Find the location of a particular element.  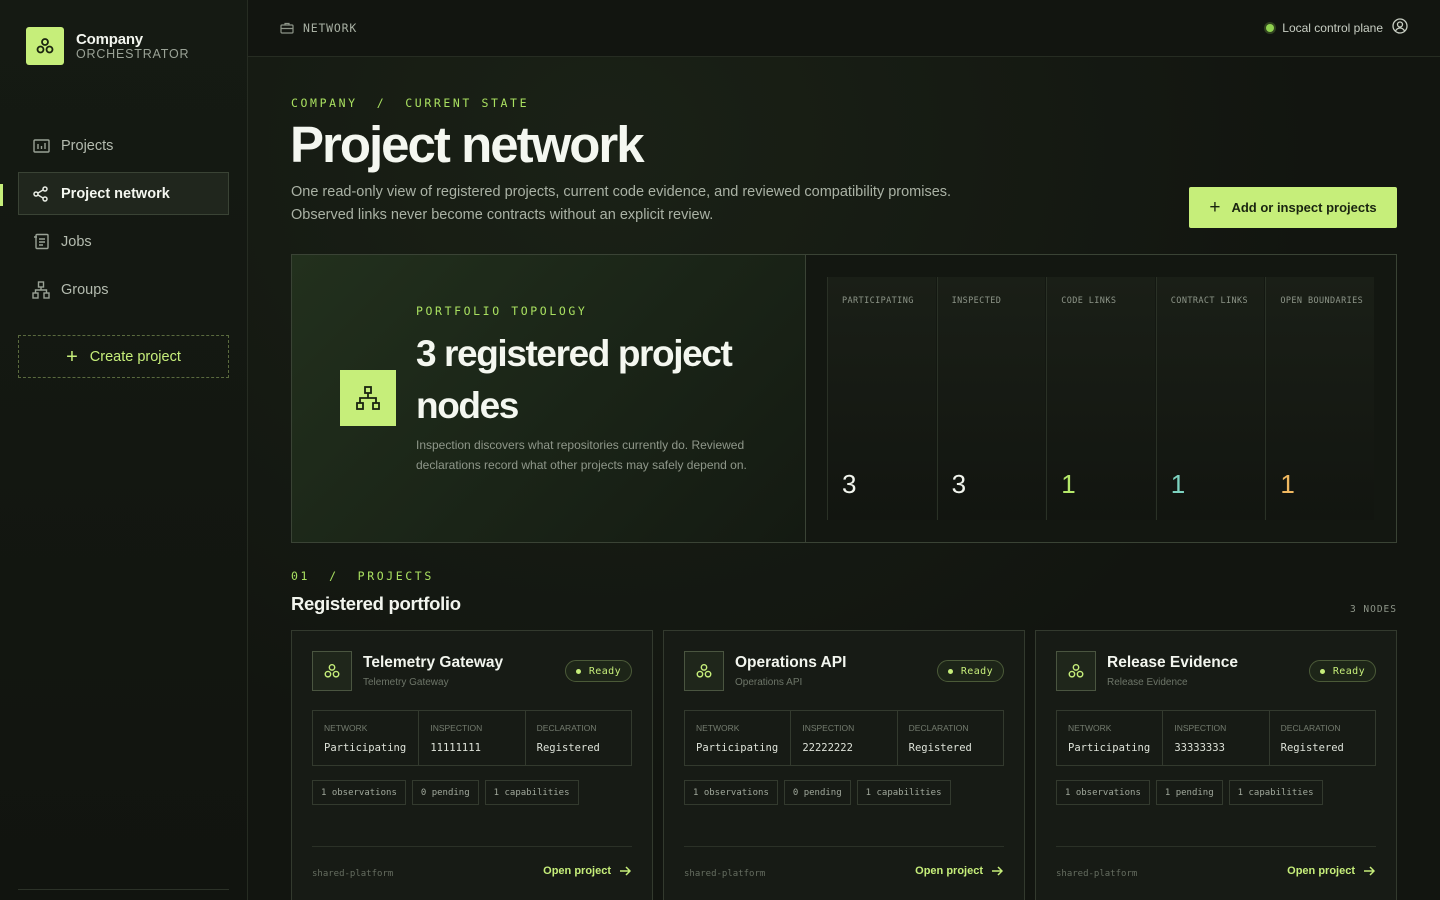

chip-pending: 0 pending is located at coordinates (445, 792).